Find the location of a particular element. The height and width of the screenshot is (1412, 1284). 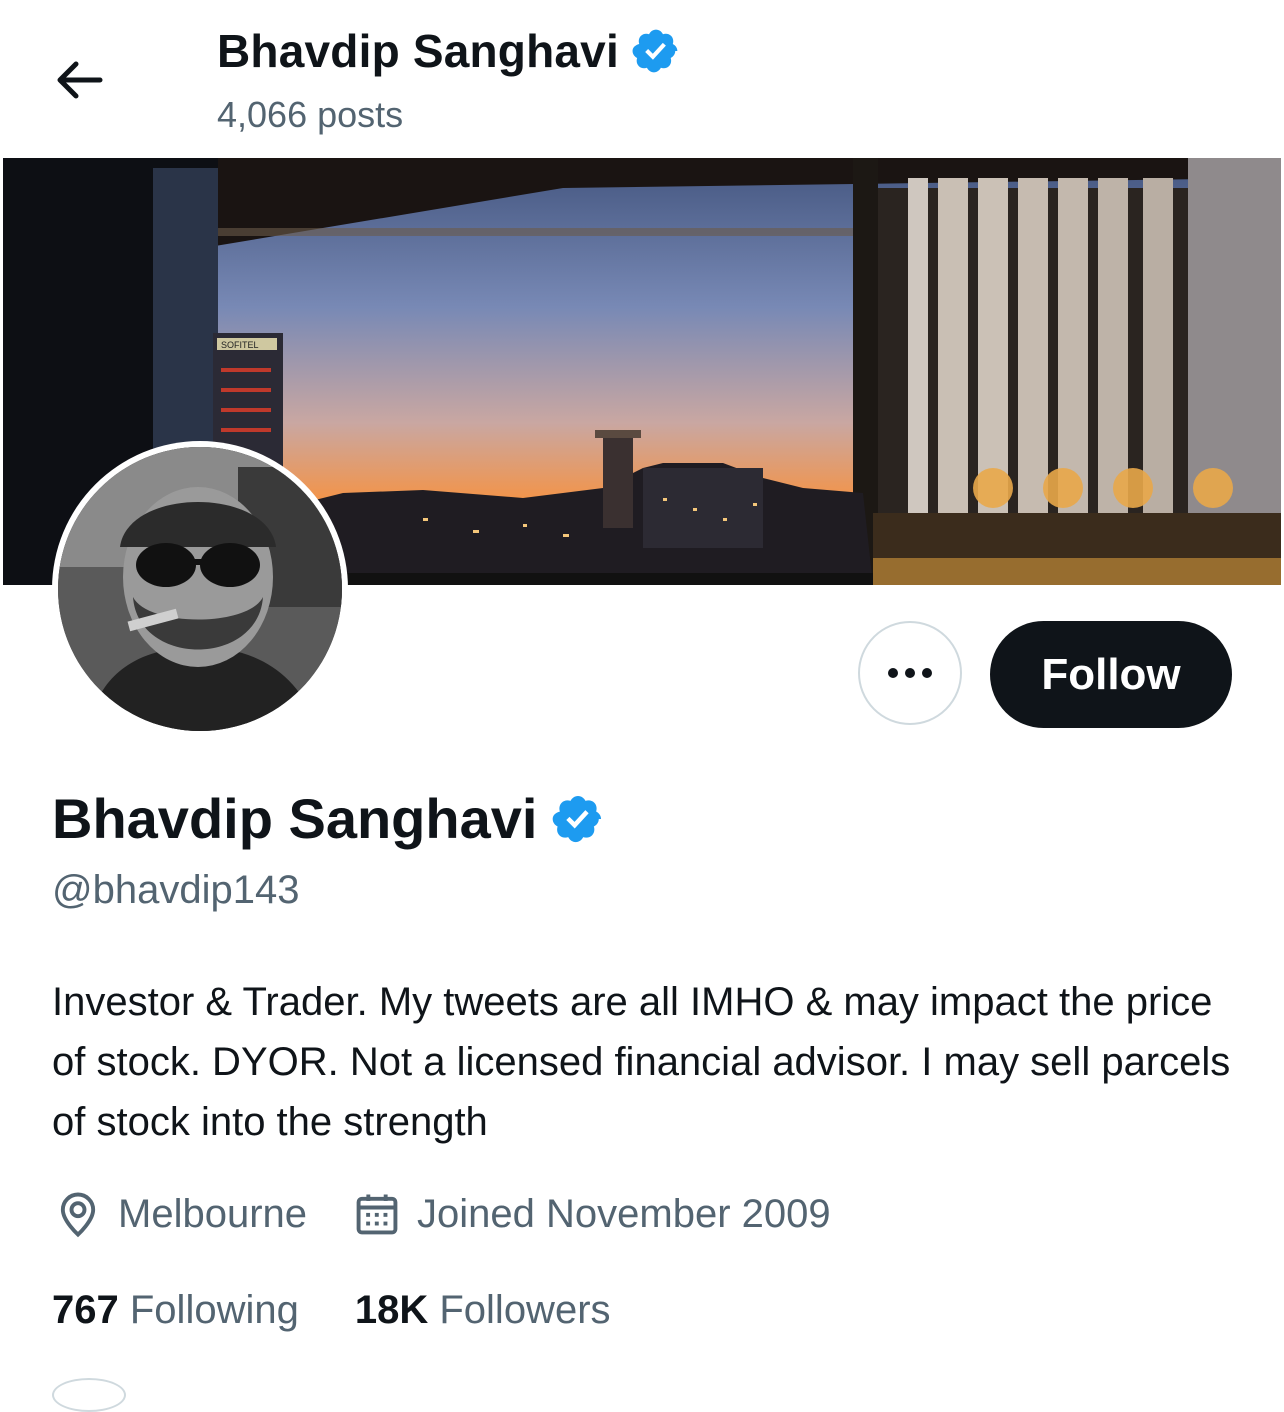

profile-stats: 767 Following 18K Followers is located at coordinates (359, 1310).